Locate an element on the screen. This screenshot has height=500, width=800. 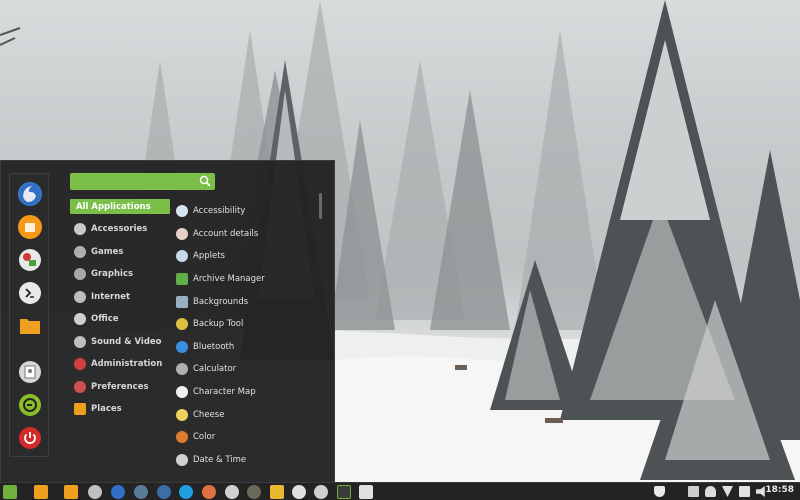
accessories-icon is located at coordinates (80, 229).